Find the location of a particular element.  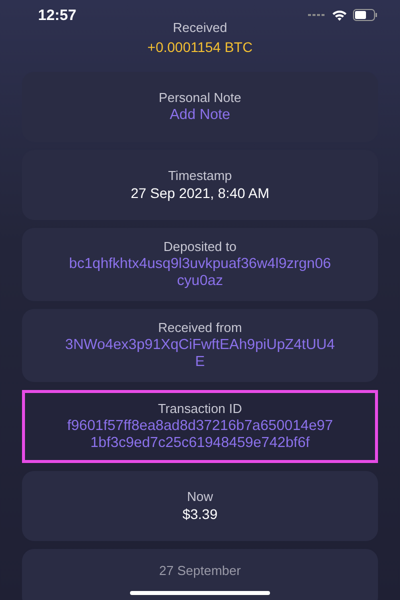

card-value: $3.39 is located at coordinates (200, 514).